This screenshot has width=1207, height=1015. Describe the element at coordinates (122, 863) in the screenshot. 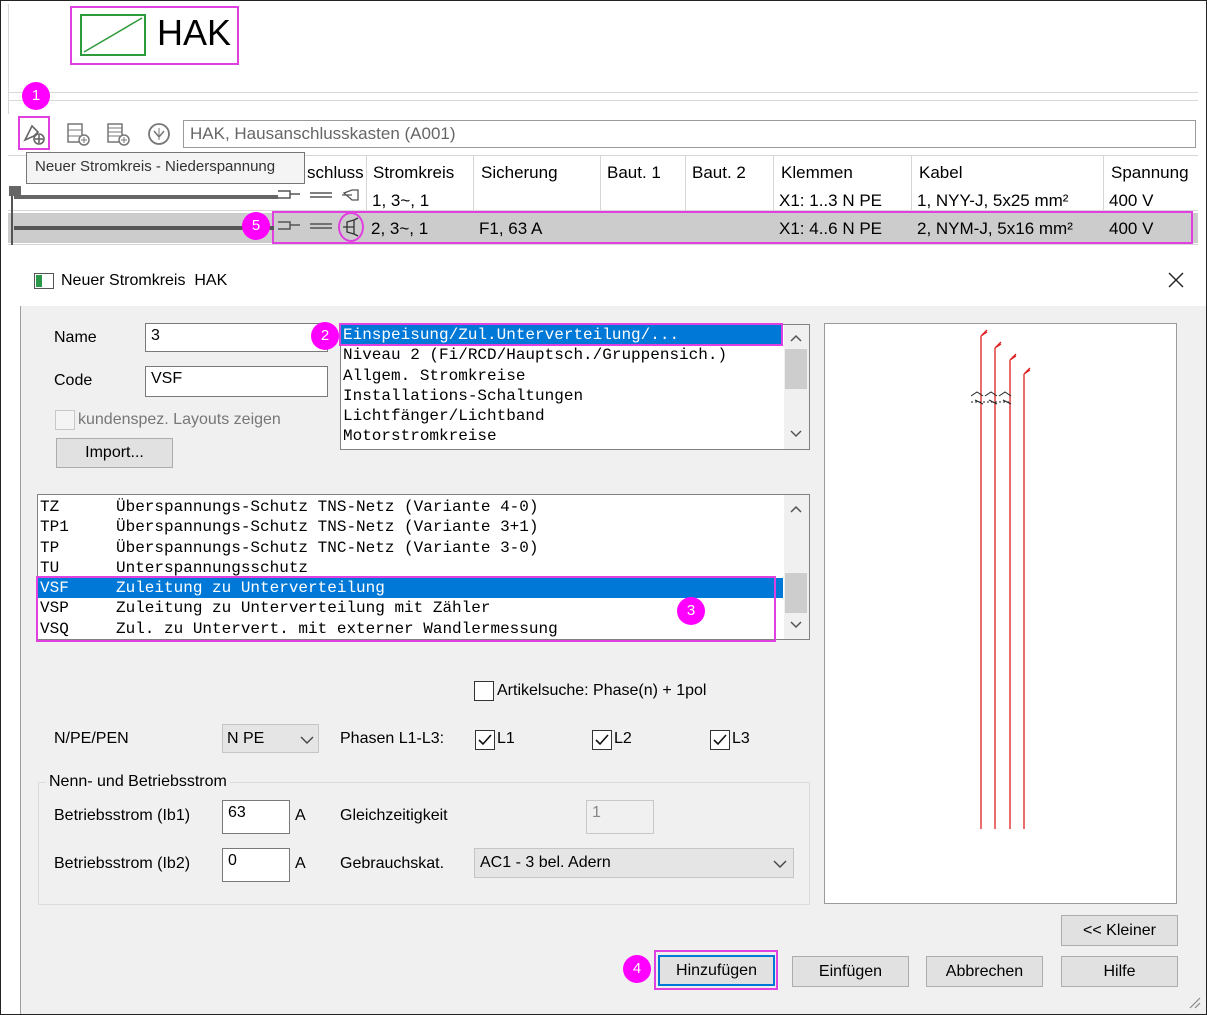

I see `ib2-label: Betriebsstrom (Ib2)` at that location.